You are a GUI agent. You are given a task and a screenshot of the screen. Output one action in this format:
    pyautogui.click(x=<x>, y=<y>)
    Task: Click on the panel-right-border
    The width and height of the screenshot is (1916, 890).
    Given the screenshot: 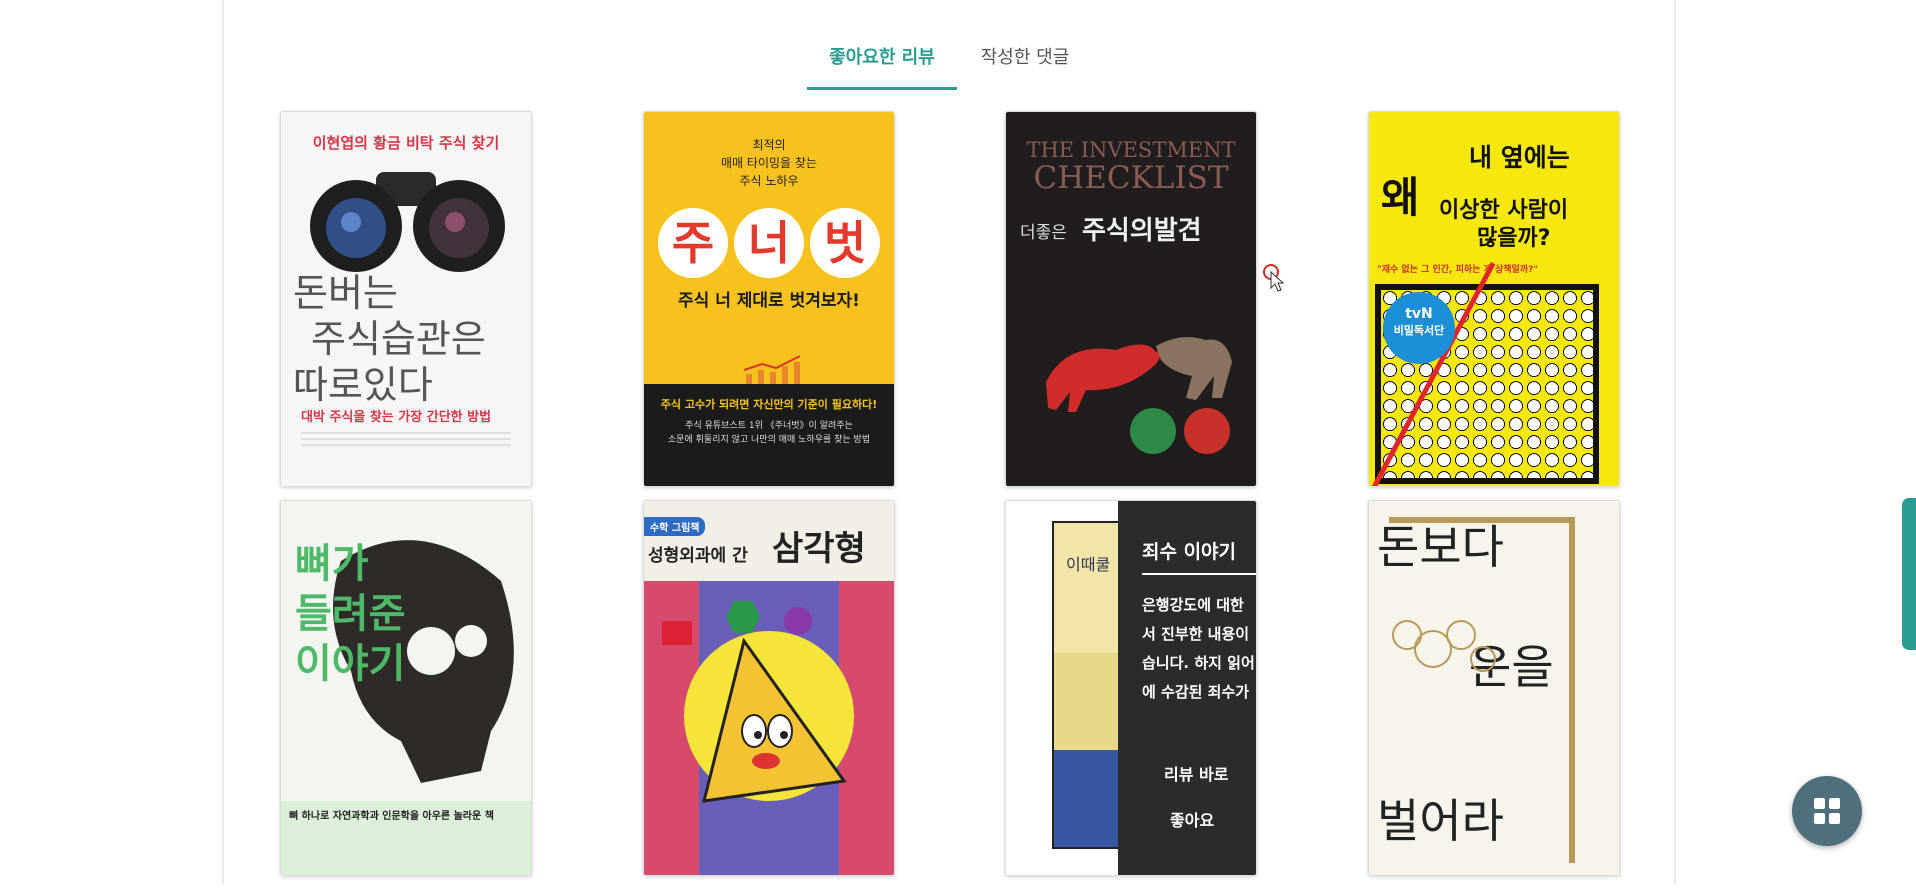 What is the action you would take?
    pyautogui.click(x=1675, y=442)
    